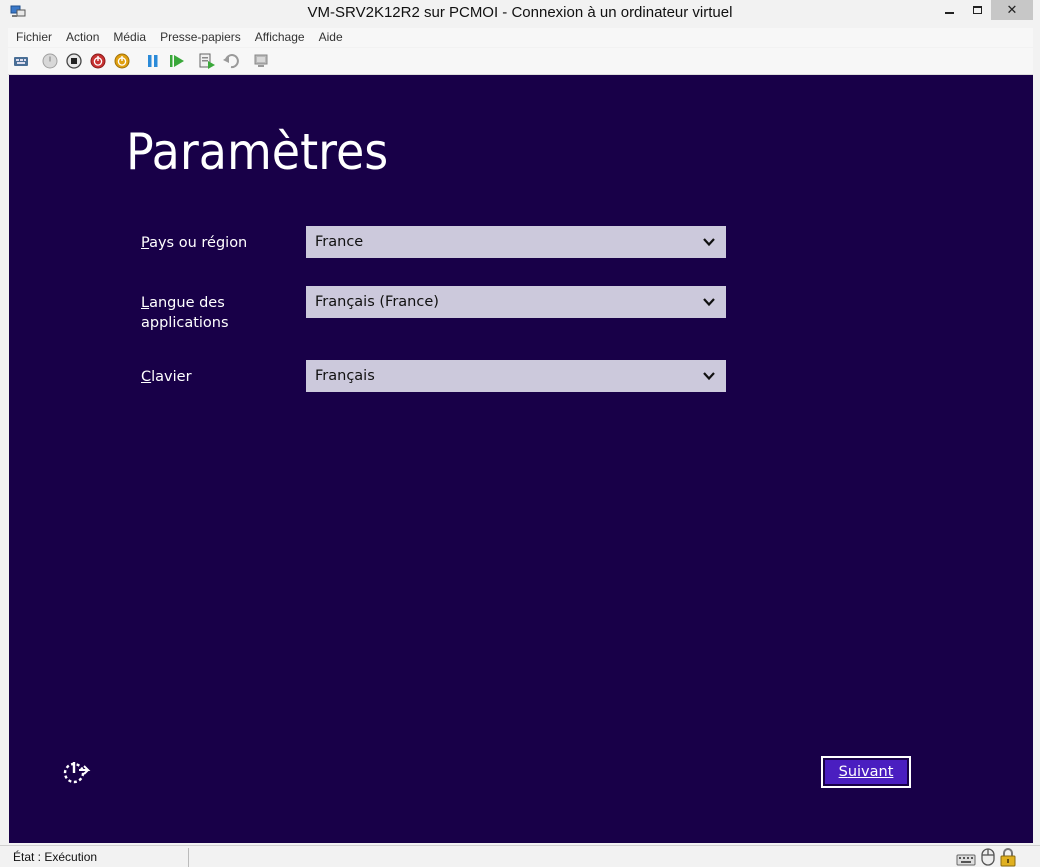 The image size is (1040, 867). I want to click on country-label-text: ays ou région, so click(198, 243).